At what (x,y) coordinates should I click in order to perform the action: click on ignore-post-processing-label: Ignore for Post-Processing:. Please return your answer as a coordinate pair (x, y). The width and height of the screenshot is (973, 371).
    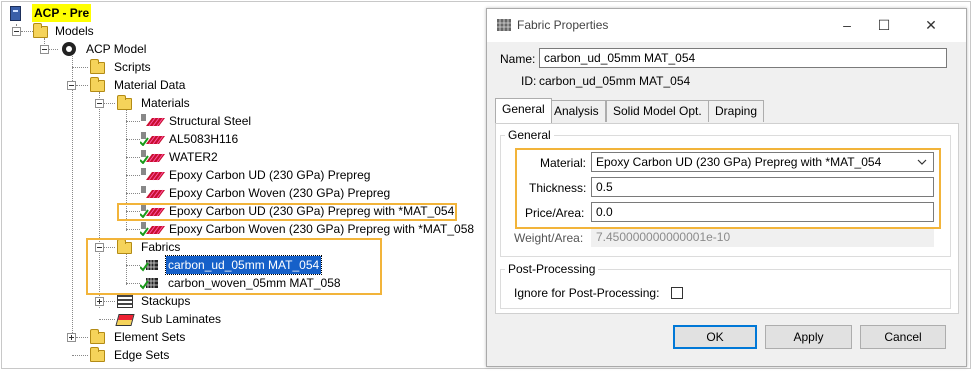
    Looking at the image, I should click on (587, 293).